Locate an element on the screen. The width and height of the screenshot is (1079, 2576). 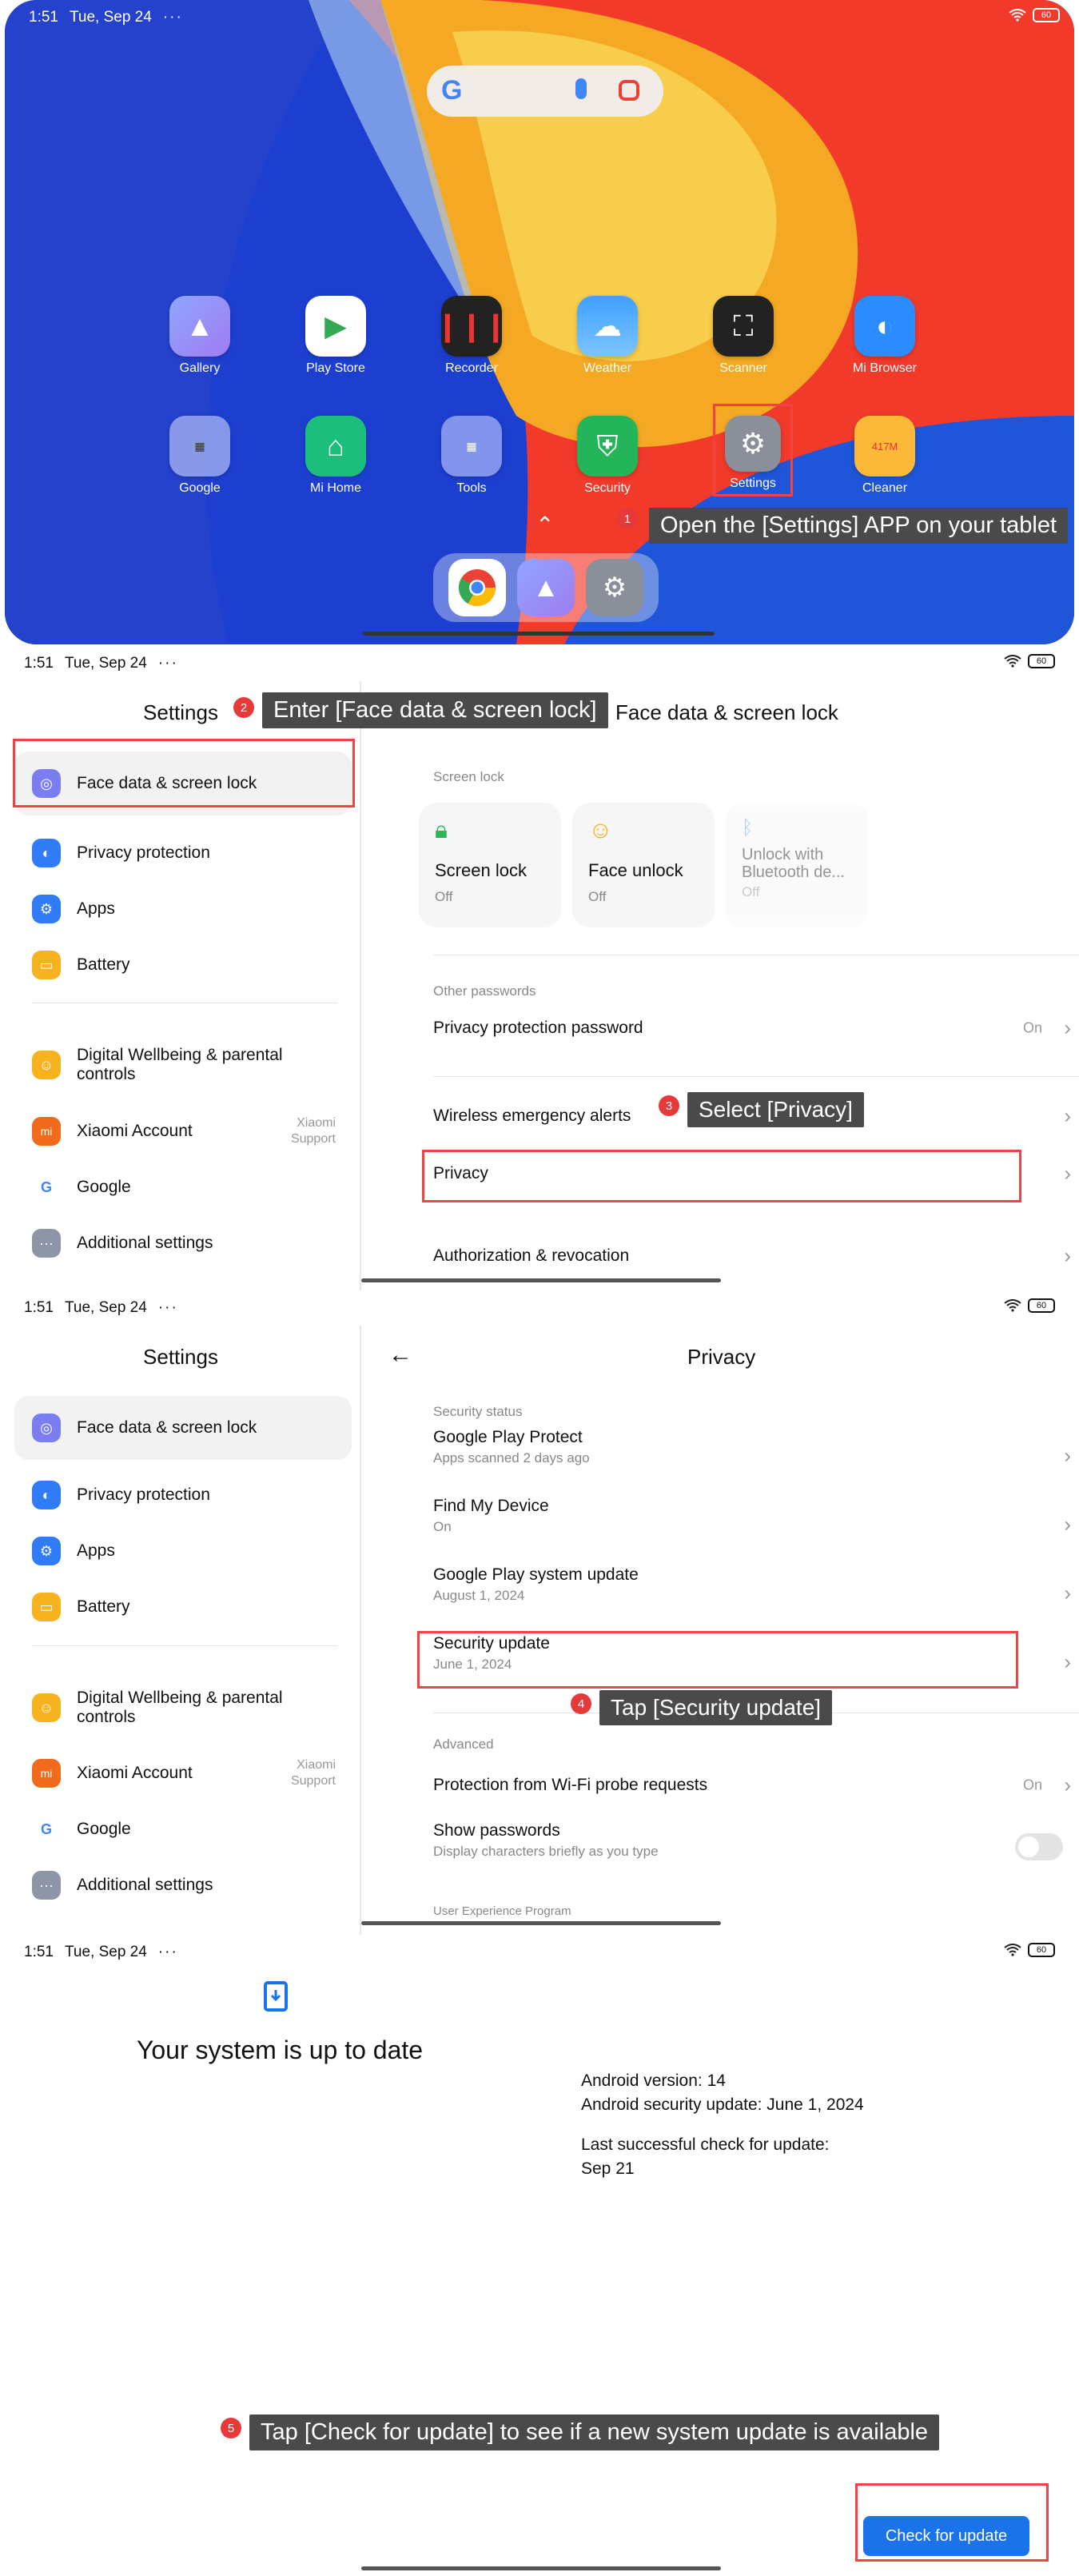
more-icon: ··· is located at coordinates (46, 1243).